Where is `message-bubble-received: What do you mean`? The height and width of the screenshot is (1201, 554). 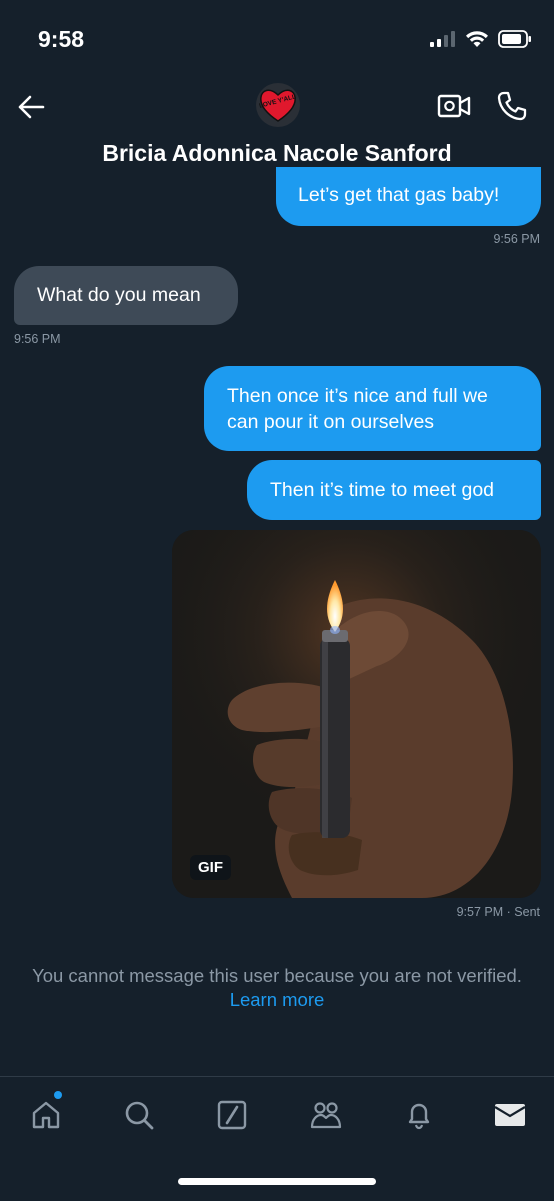
message-bubble-received: What do you mean is located at coordinates (126, 295).